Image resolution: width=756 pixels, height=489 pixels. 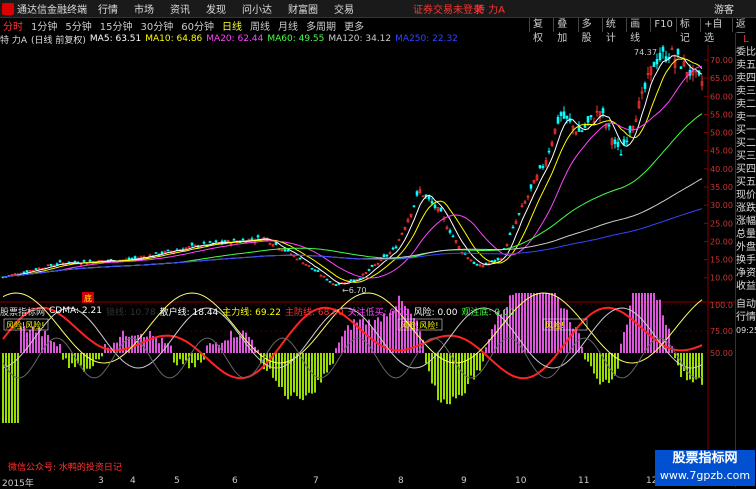 I want to click on panel-commit-ratio: 委比, so click(x=746, y=52).